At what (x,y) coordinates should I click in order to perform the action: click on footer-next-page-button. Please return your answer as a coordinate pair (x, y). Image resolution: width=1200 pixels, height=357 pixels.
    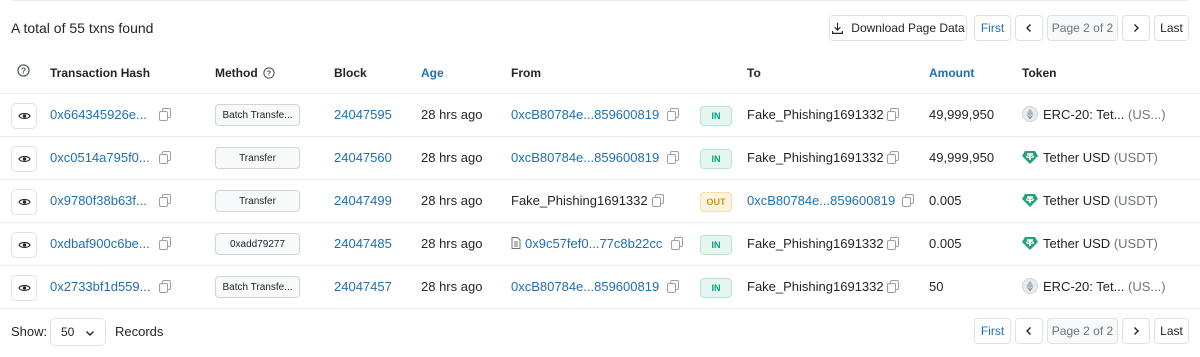
    Looking at the image, I should click on (1136, 331).